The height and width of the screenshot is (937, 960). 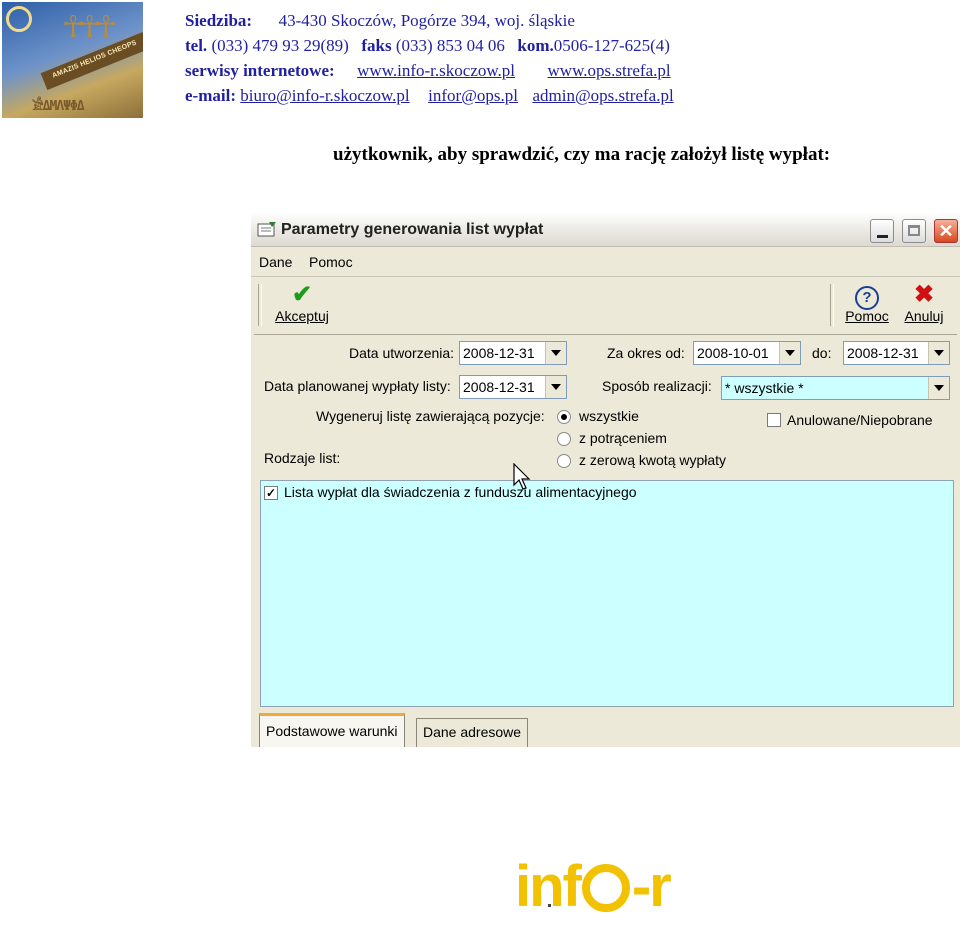 I want to click on maximize-button, so click(x=914, y=231).